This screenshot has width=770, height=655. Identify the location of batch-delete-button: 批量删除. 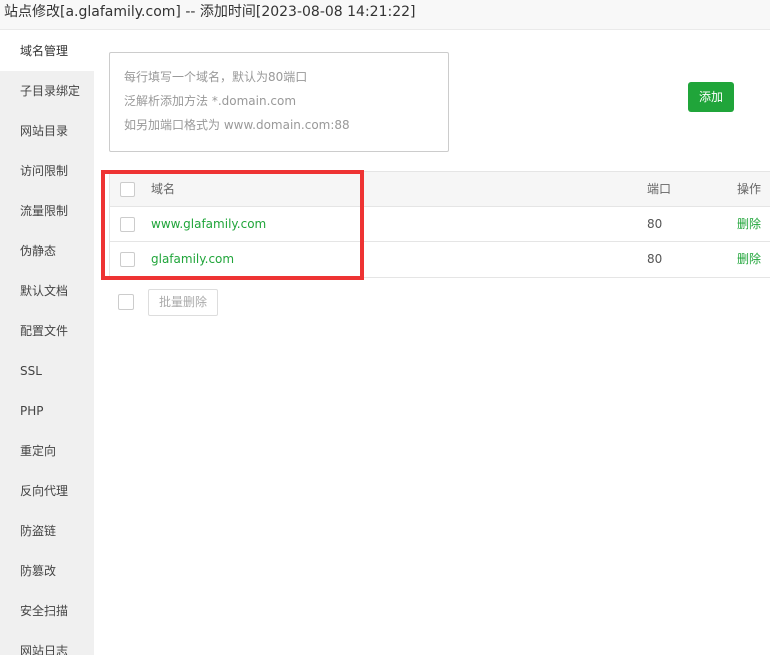
(183, 302).